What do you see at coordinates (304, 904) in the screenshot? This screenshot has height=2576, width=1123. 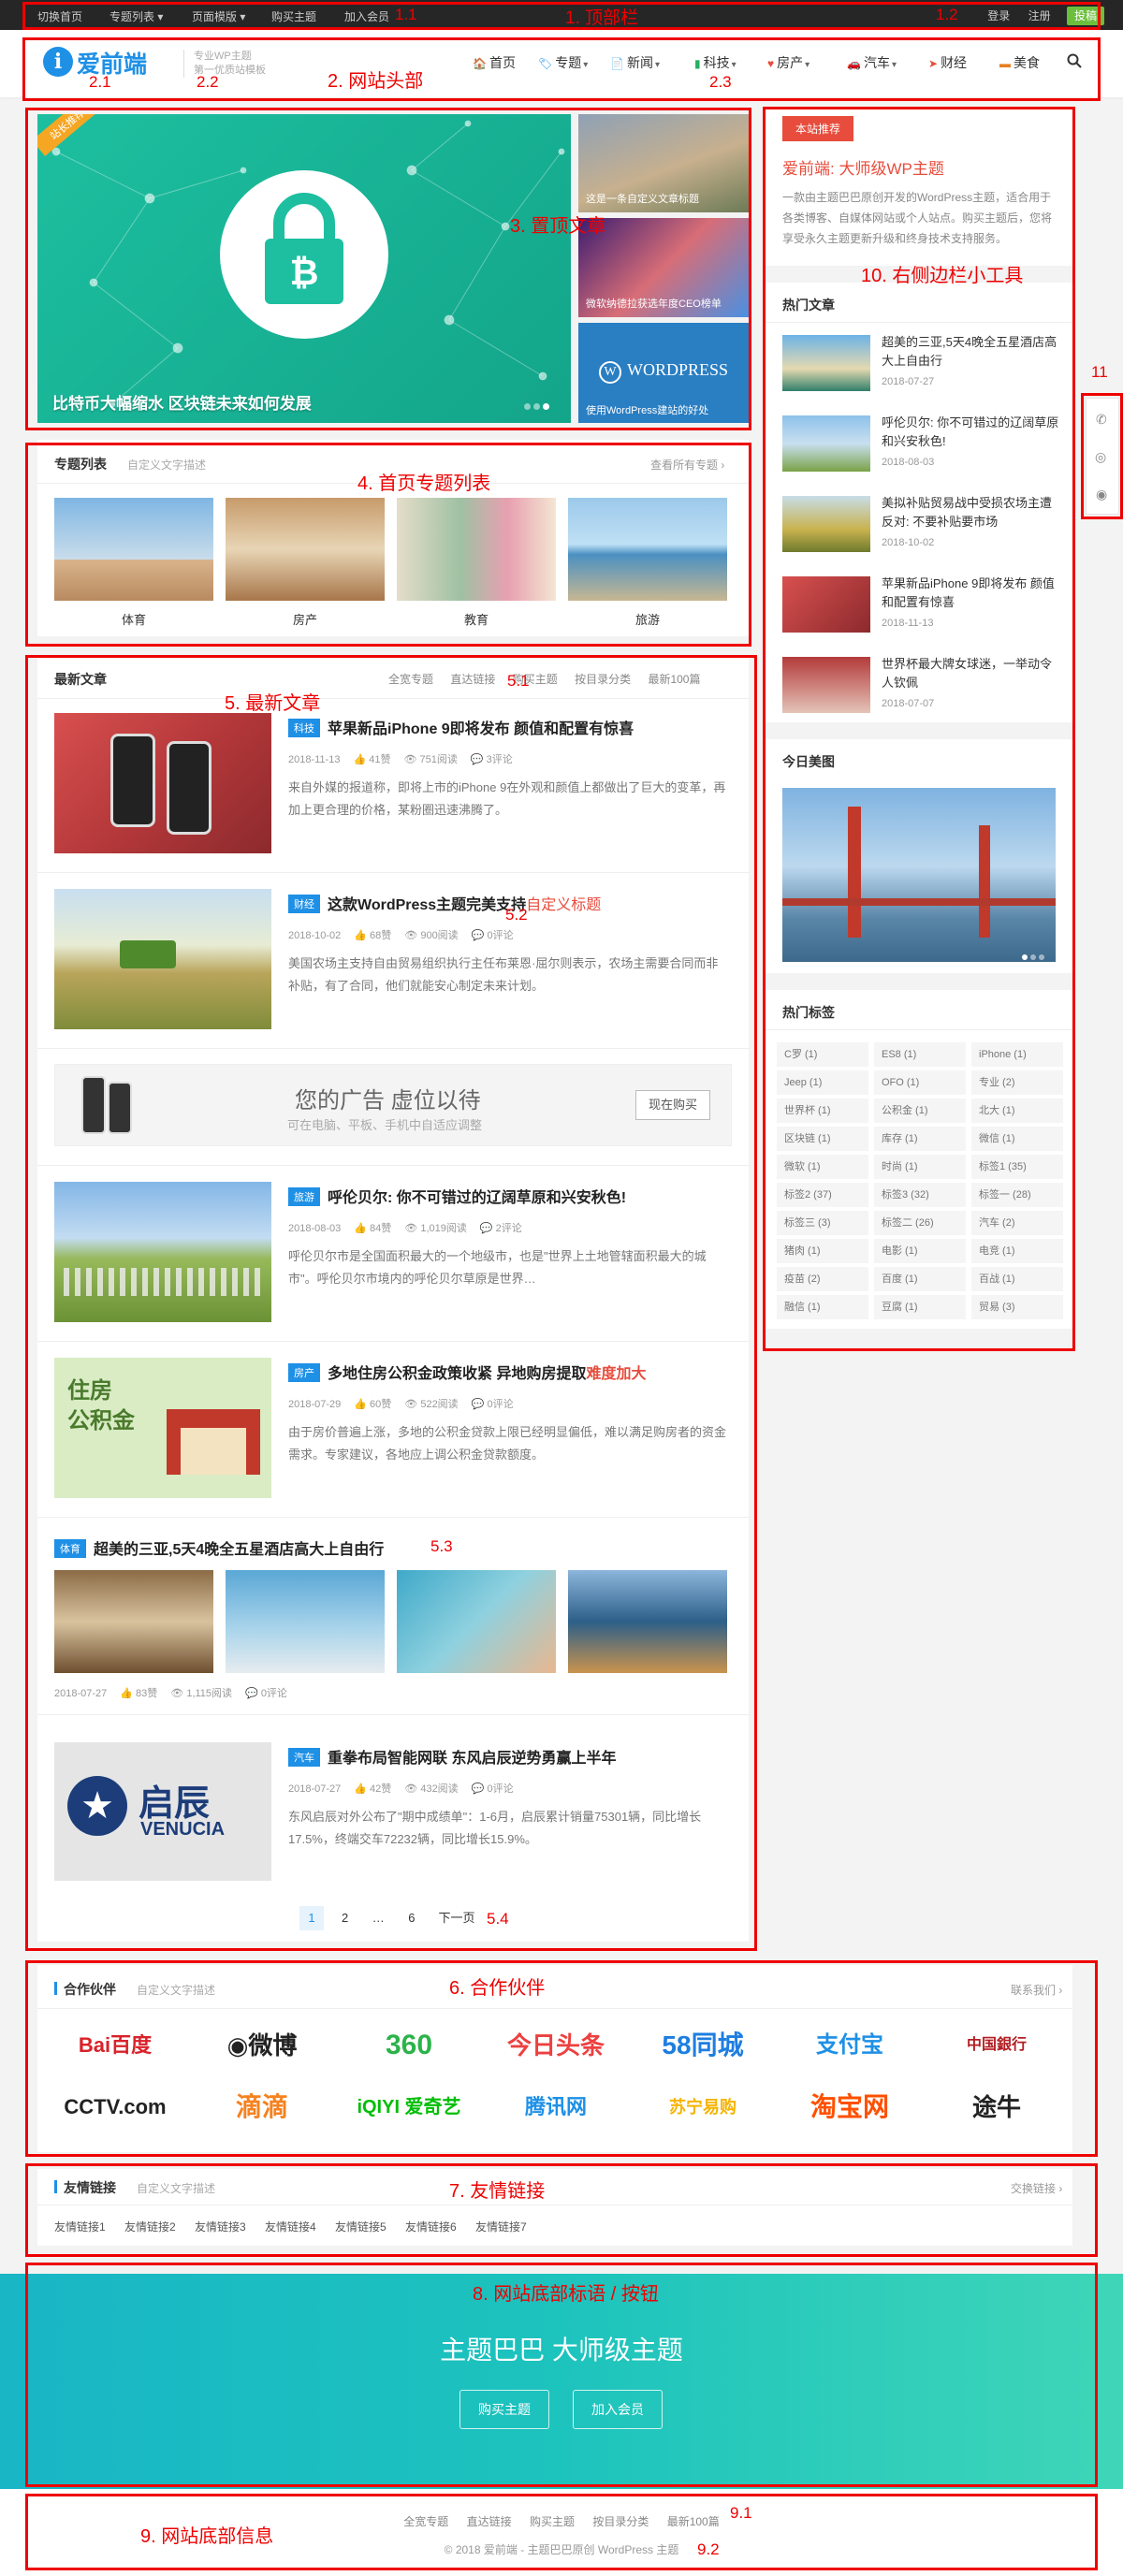 I see `post-tag-2: 财经` at bounding box center [304, 904].